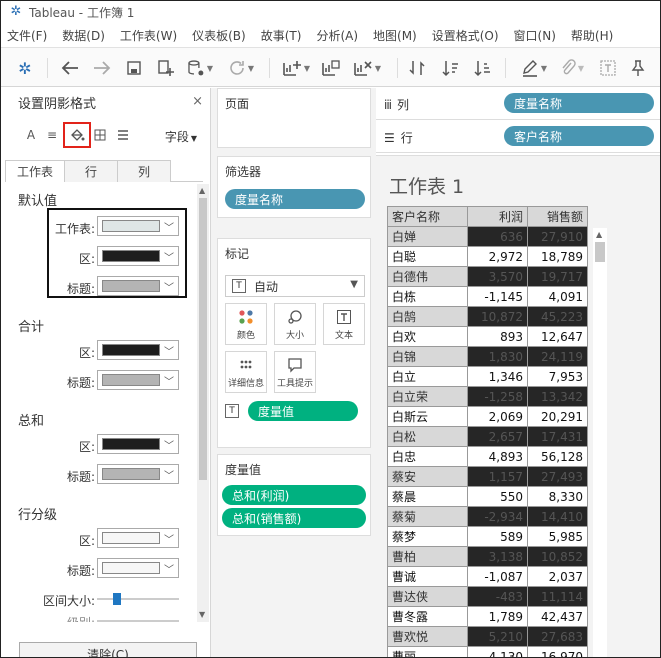 The height and width of the screenshot is (658, 661). I want to click on sales-cell: 8,330, so click(557, 496).